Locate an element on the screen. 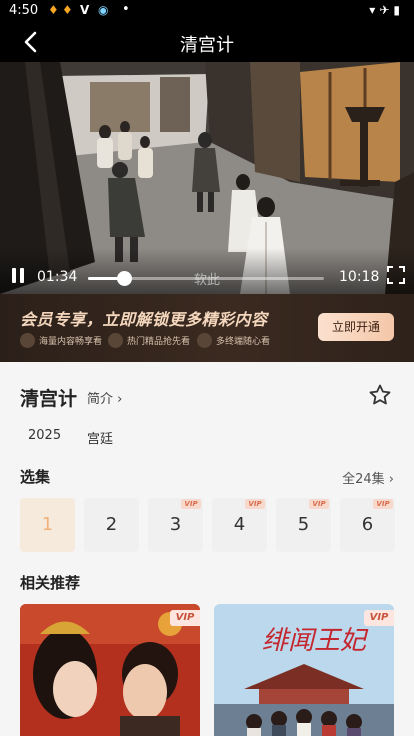  pause-icon is located at coordinates (18, 277).